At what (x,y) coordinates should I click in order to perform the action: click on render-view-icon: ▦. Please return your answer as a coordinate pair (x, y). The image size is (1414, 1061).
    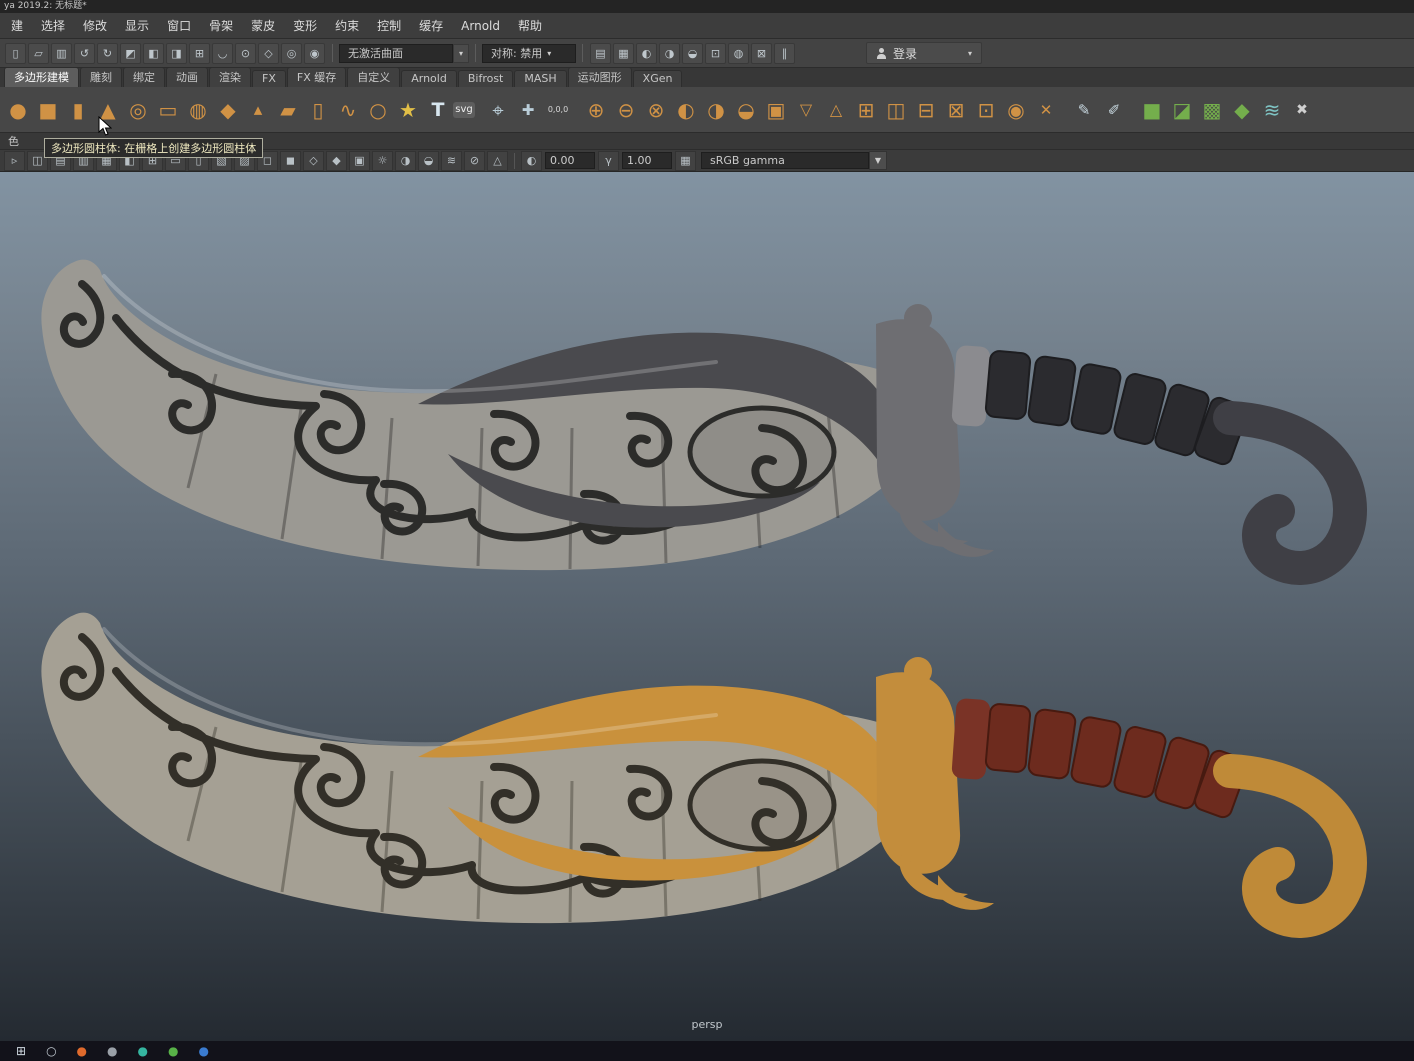
    Looking at the image, I should click on (623, 53).